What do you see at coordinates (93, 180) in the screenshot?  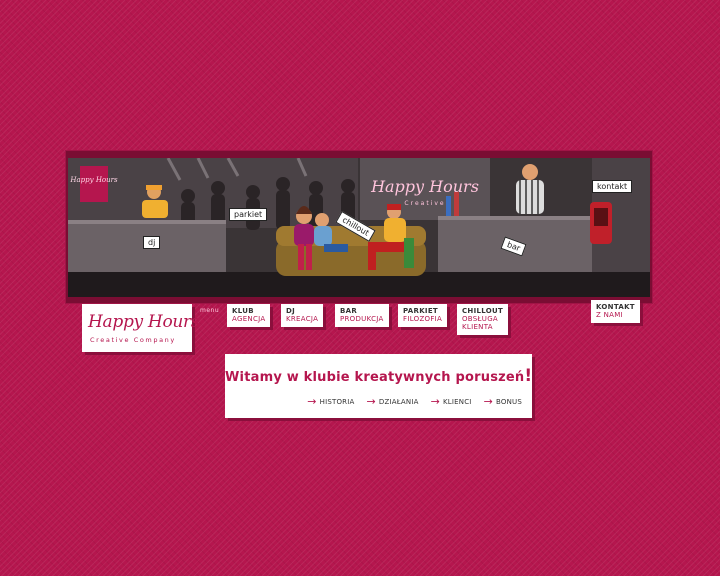 I see `poster-text: Happy Hours` at bounding box center [93, 180].